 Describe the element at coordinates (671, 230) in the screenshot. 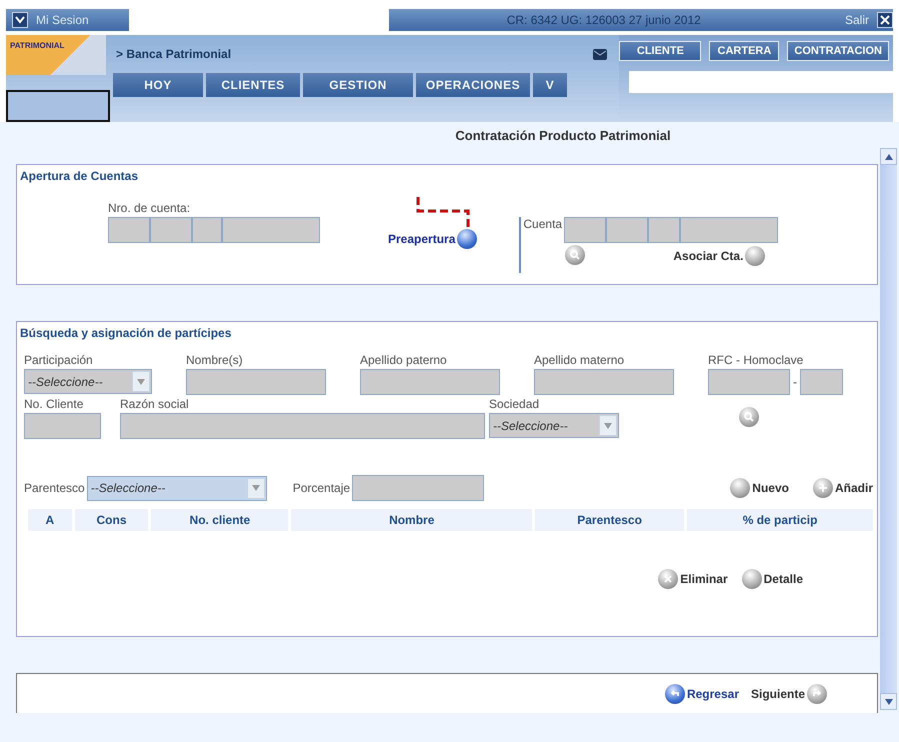

I see `account-field` at that location.